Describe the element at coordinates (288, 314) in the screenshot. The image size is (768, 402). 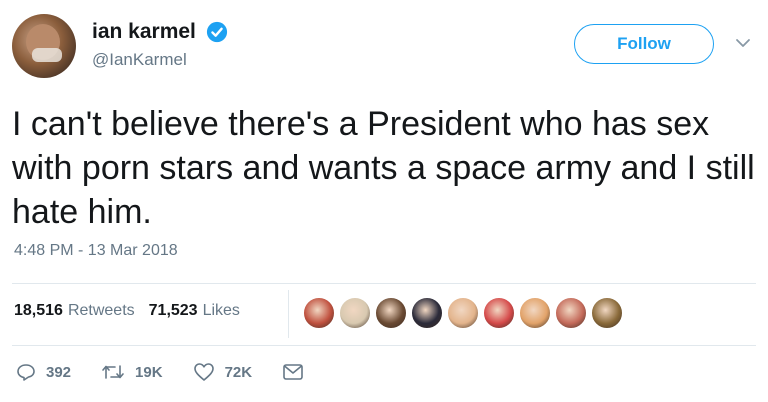
I see `stats-separator` at that location.